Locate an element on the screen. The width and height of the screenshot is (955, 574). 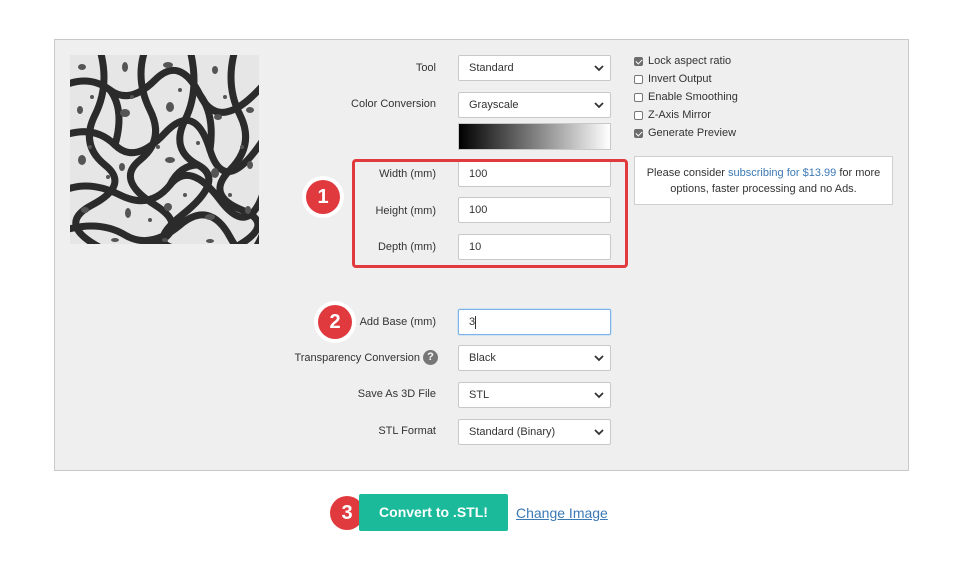
grayscale-gradient-preview is located at coordinates (534, 136).